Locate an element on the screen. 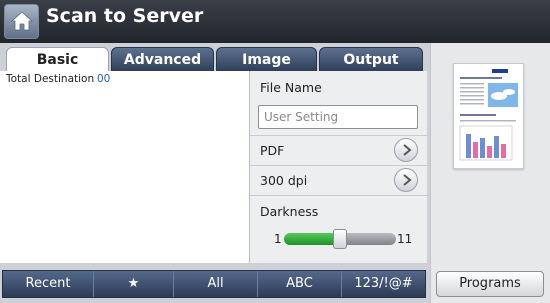  all-button: All is located at coordinates (216, 284).